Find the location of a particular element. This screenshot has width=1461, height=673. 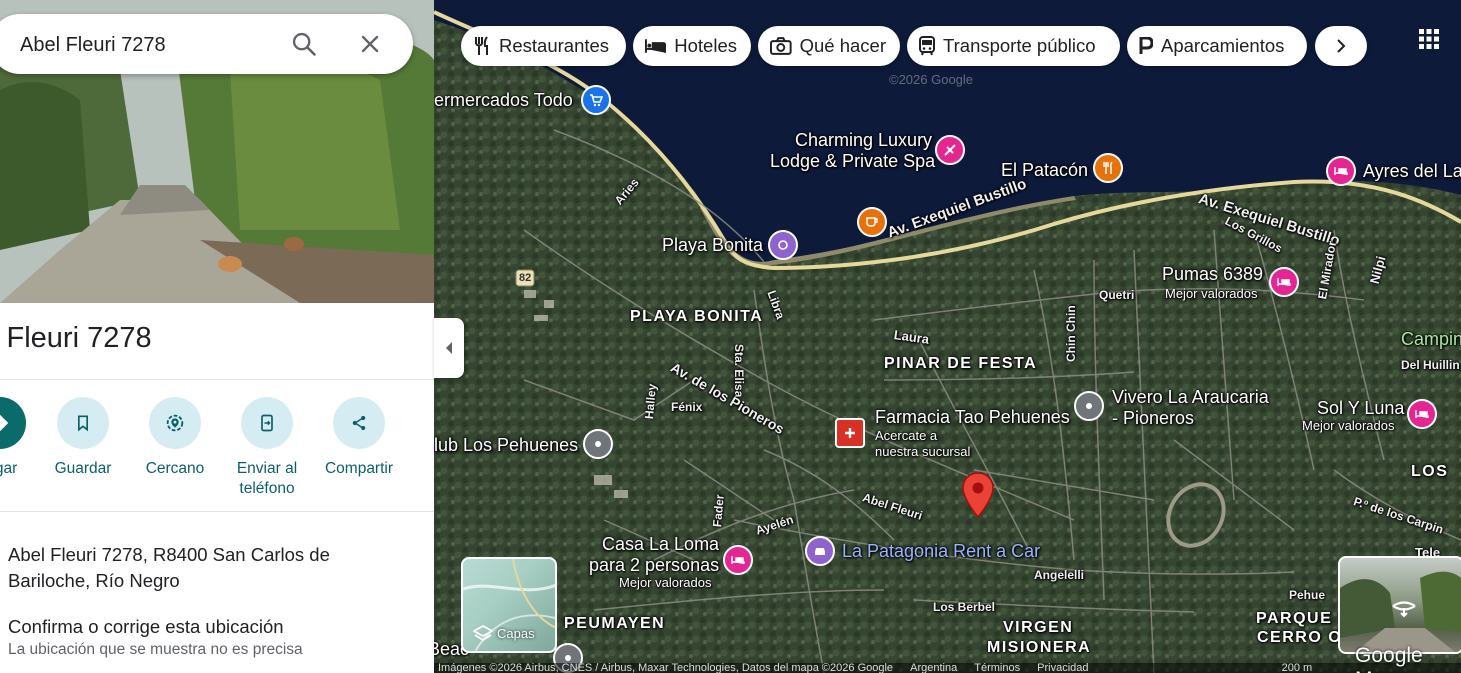

nearby-button: Cercano is located at coordinates (175, 438).